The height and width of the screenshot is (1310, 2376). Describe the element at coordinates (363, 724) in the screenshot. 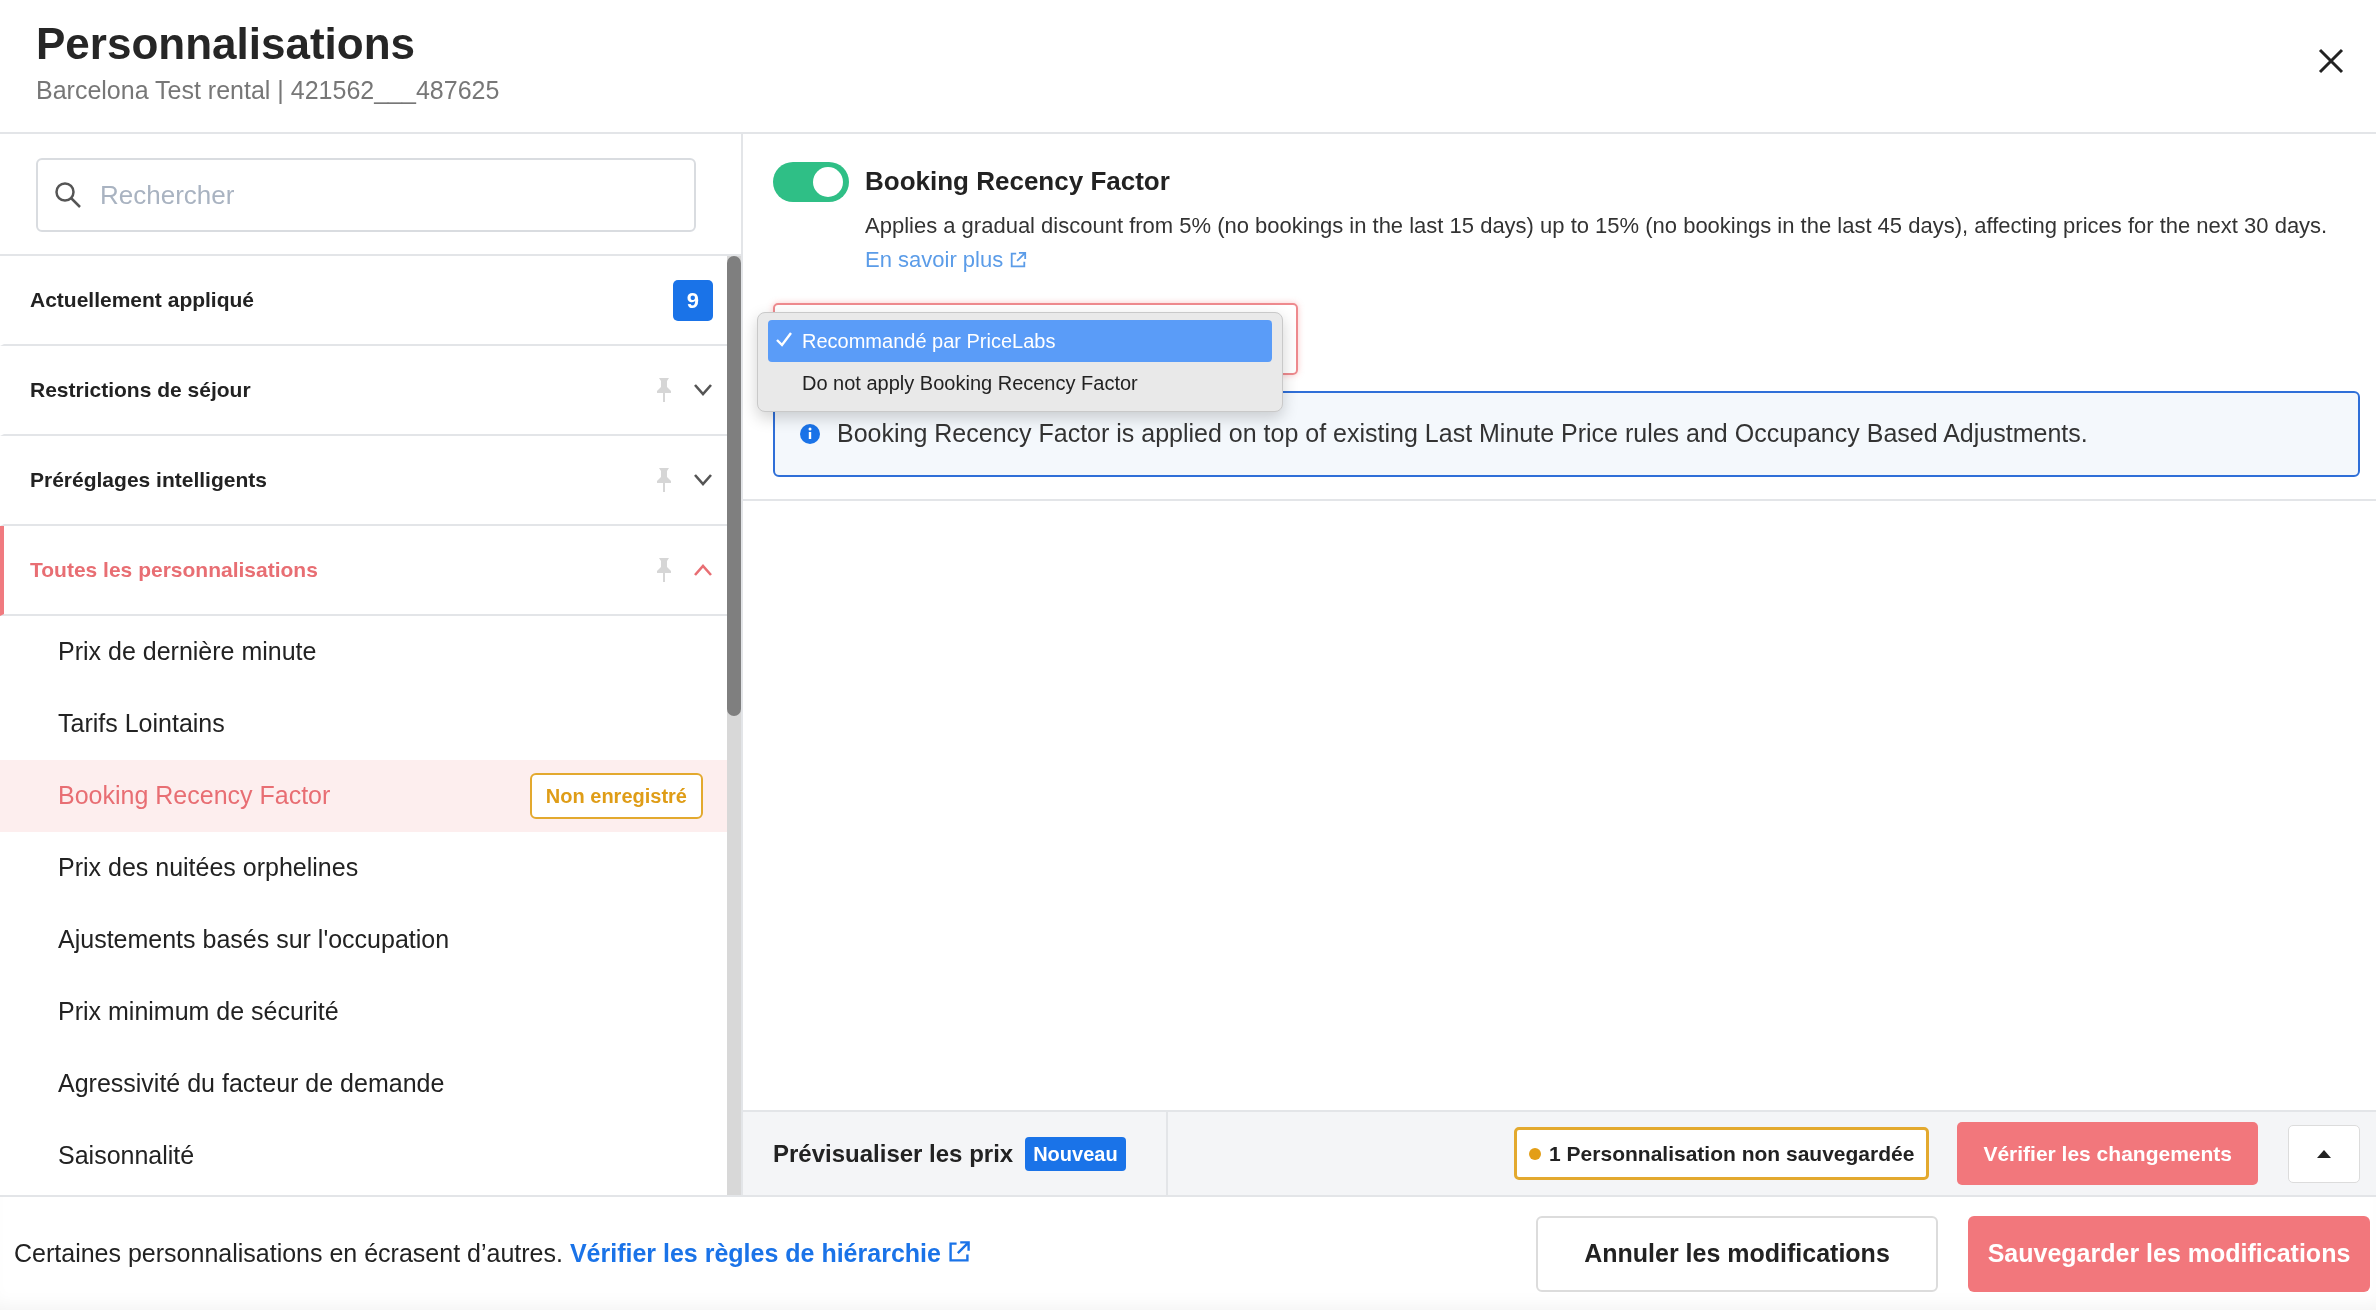

I see `list-item: Tarifs Lointains` at that location.